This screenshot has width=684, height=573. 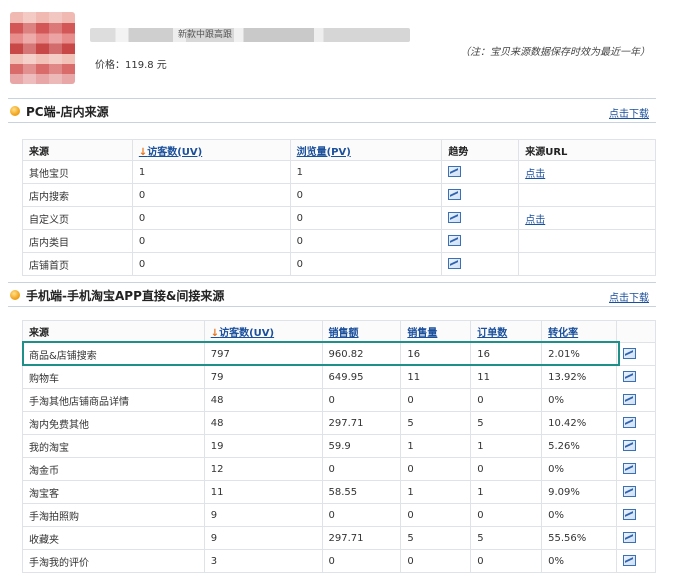 I want to click on sales-cell: 297.71, so click(x=361, y=538).